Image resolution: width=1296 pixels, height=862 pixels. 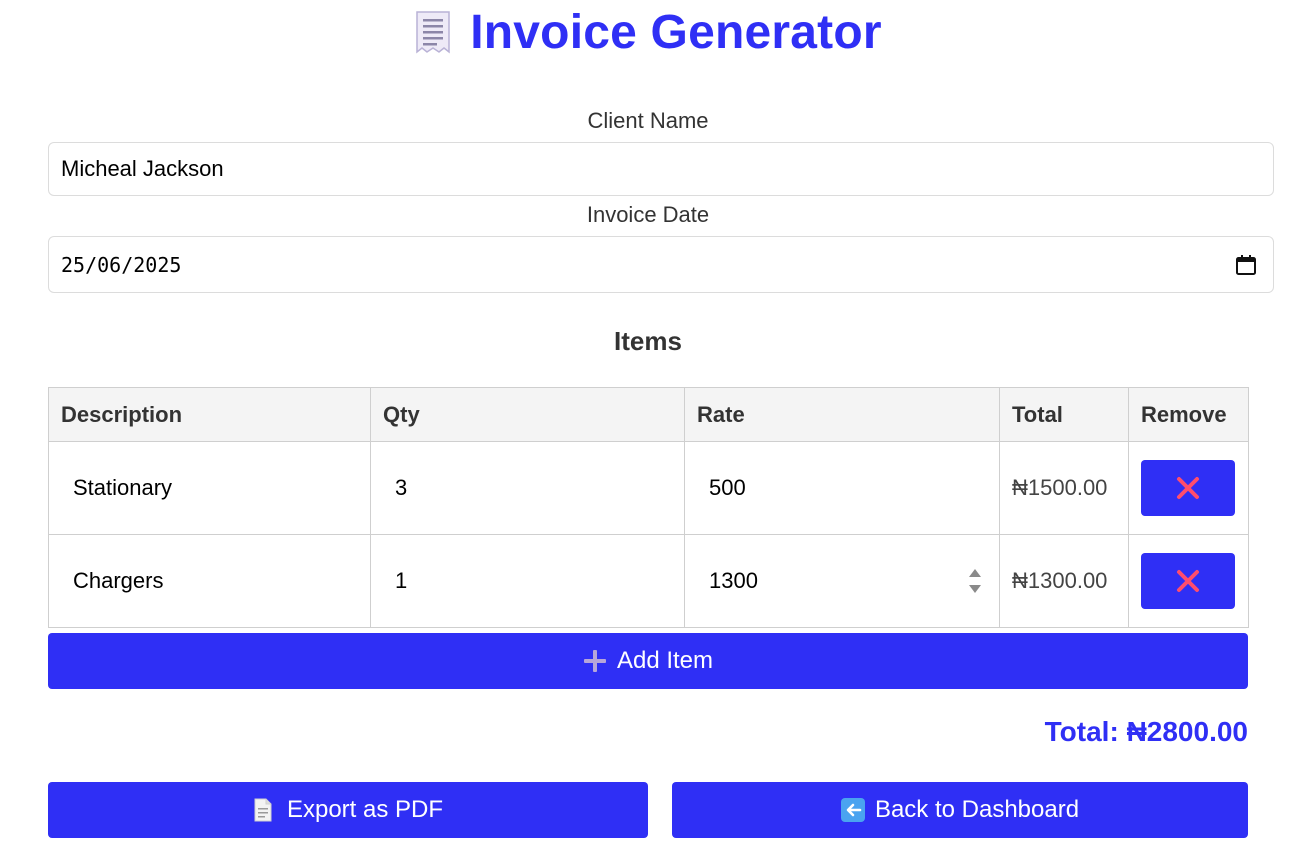 I want to click on page-header: Invoice Generator, so click(x=648, y=32).